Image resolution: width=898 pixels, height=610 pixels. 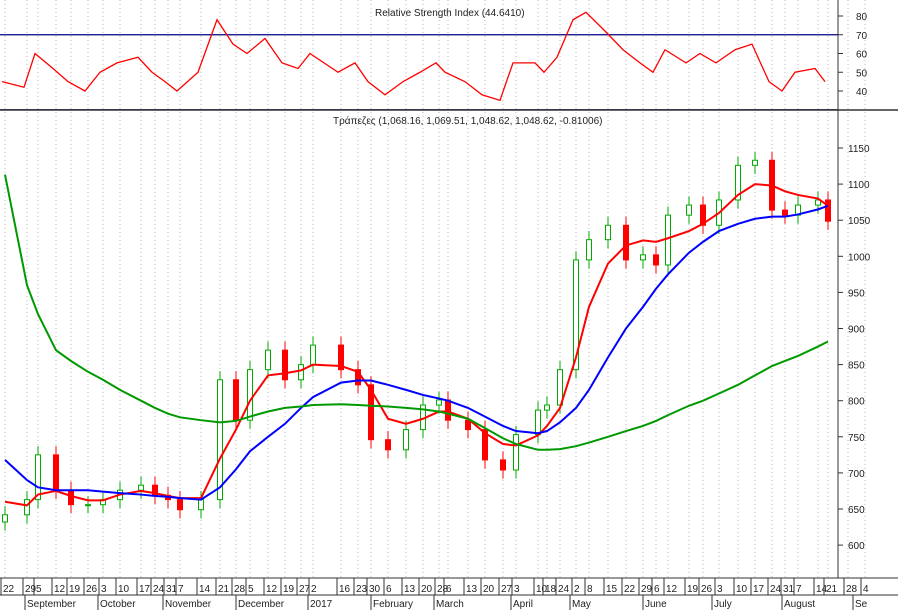 What do you see at coordinates (393, 604) in the screenshot?
I see `month-label: February` at bounding box center [393, 604].